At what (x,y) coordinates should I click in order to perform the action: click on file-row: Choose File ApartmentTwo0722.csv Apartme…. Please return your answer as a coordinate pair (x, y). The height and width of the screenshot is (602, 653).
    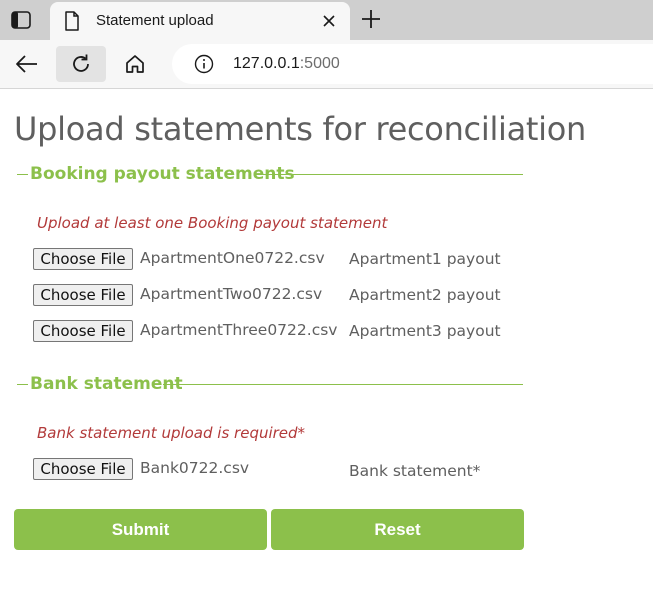
    Looking at the image, I should click on (273, 296).